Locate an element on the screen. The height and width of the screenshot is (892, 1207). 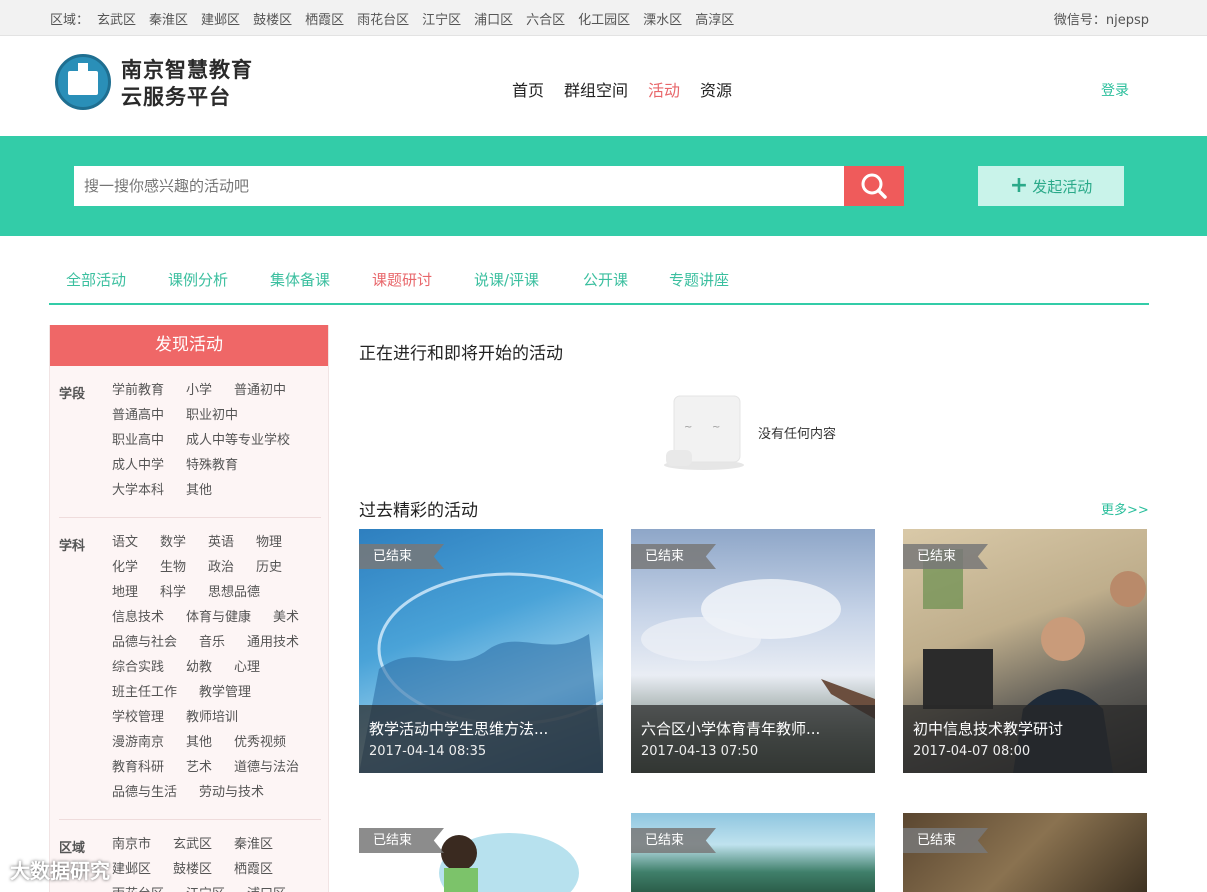
nav-resources: 资源 is located at coordinates (716, 89).